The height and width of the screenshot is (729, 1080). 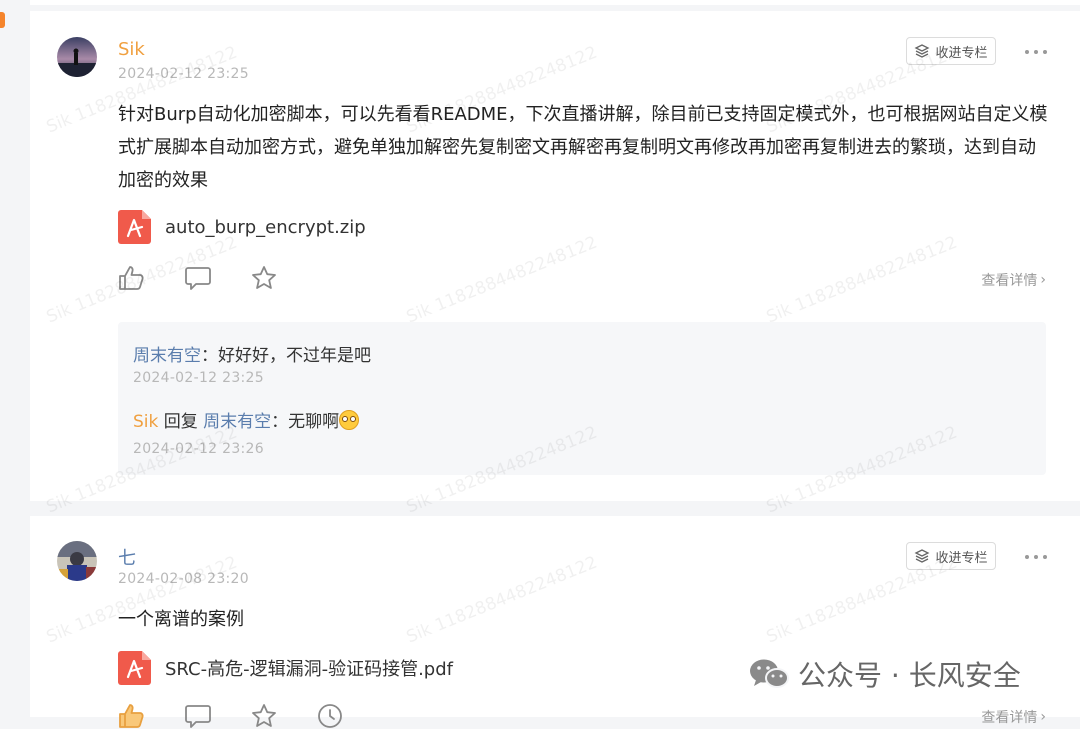 What do you see at coordinates (769, 673) in the screenshot?
I see `wechat-icon` at bounding box center [769, 673].